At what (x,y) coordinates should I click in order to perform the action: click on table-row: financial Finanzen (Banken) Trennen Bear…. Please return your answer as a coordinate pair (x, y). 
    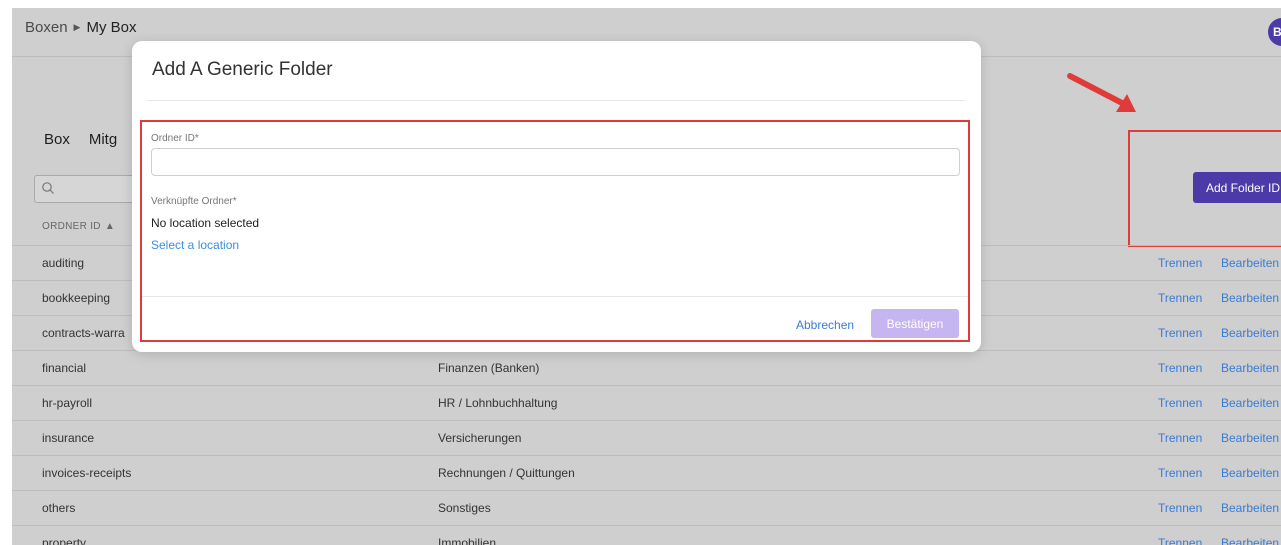
    Looking at the image, I should click on (646, 367).